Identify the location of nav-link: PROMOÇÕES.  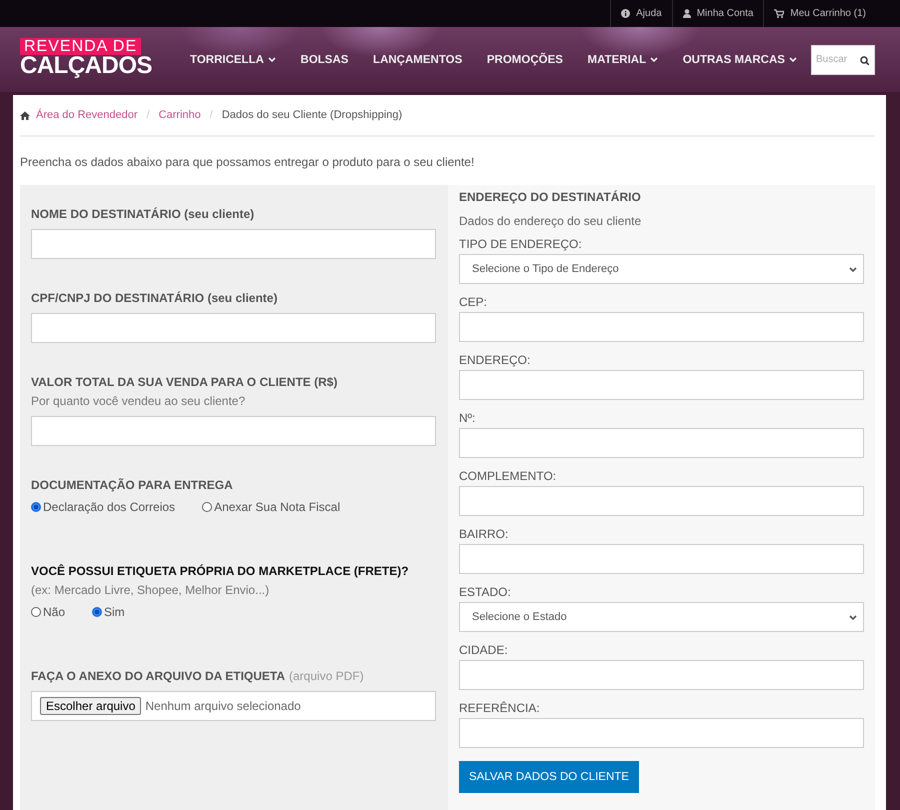
(524, 60).